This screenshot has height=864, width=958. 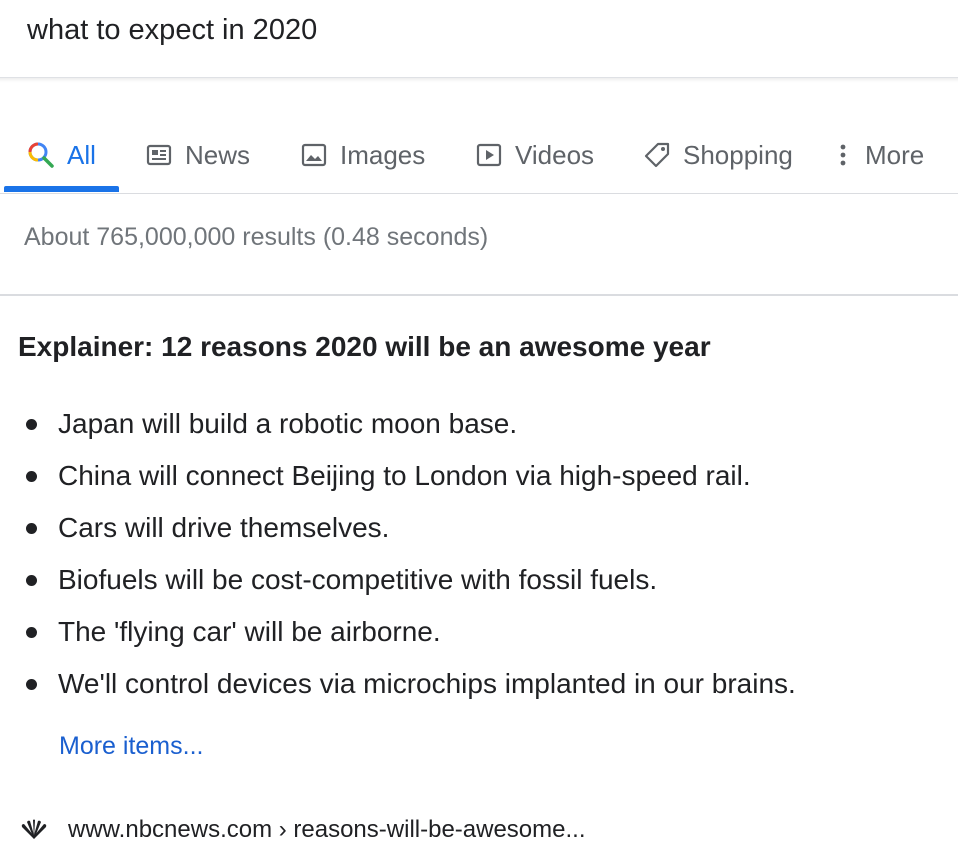 I want to click on tab-label: Shopping, so click(x=738, y=154).